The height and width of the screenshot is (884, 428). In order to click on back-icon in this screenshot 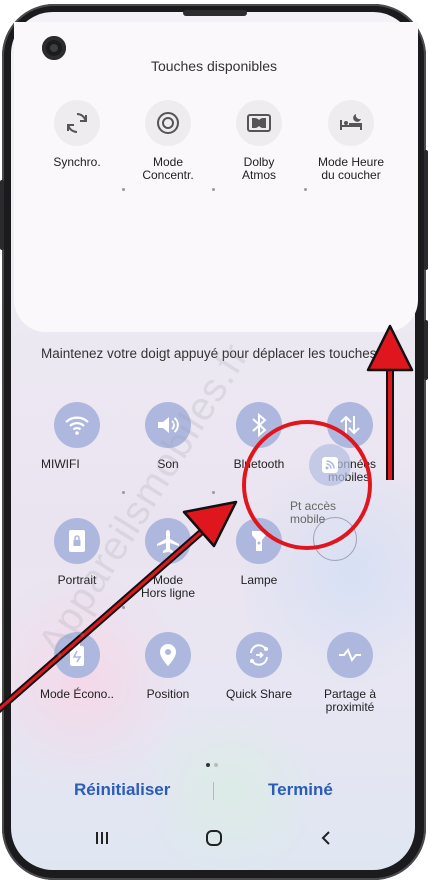, I will do `click(326, 838)`.